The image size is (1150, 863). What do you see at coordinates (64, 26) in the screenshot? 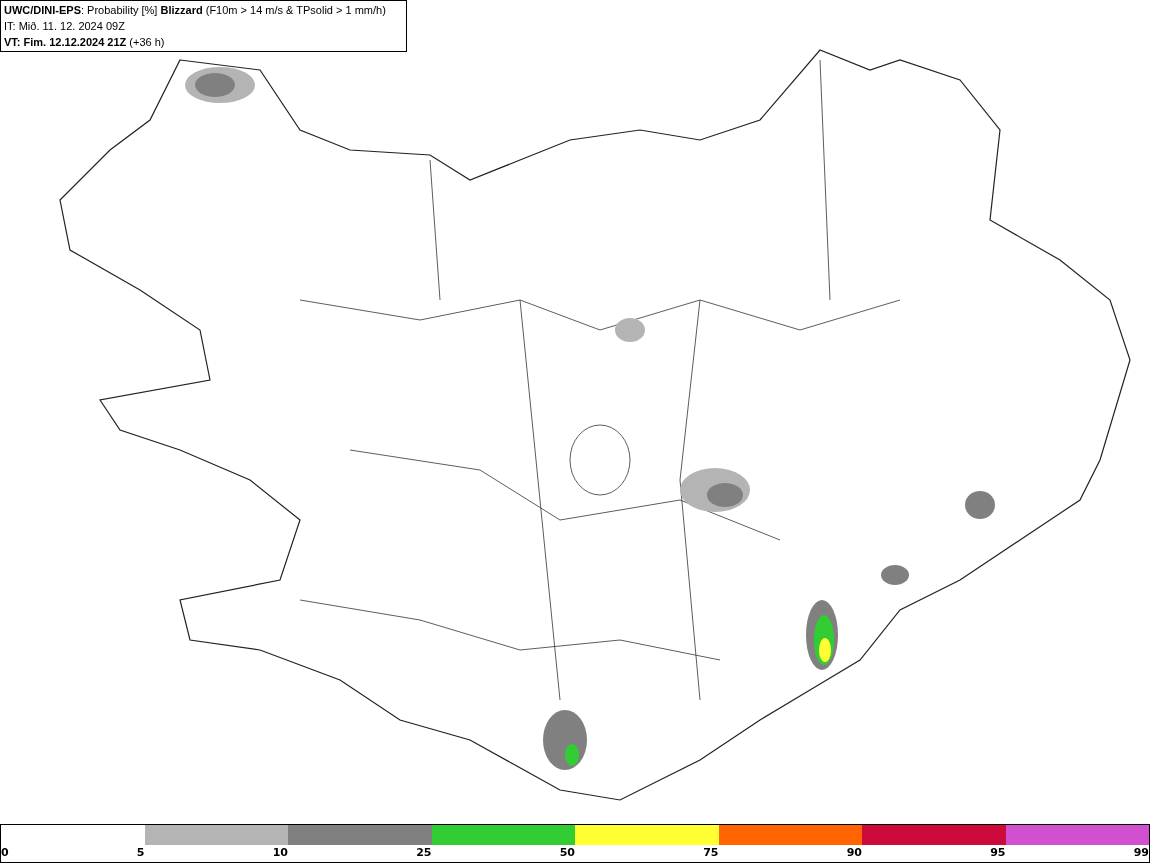
I see `time-label: IT: Mið. 11. 12. 2024 09Z` at bounding box center [64, 26].